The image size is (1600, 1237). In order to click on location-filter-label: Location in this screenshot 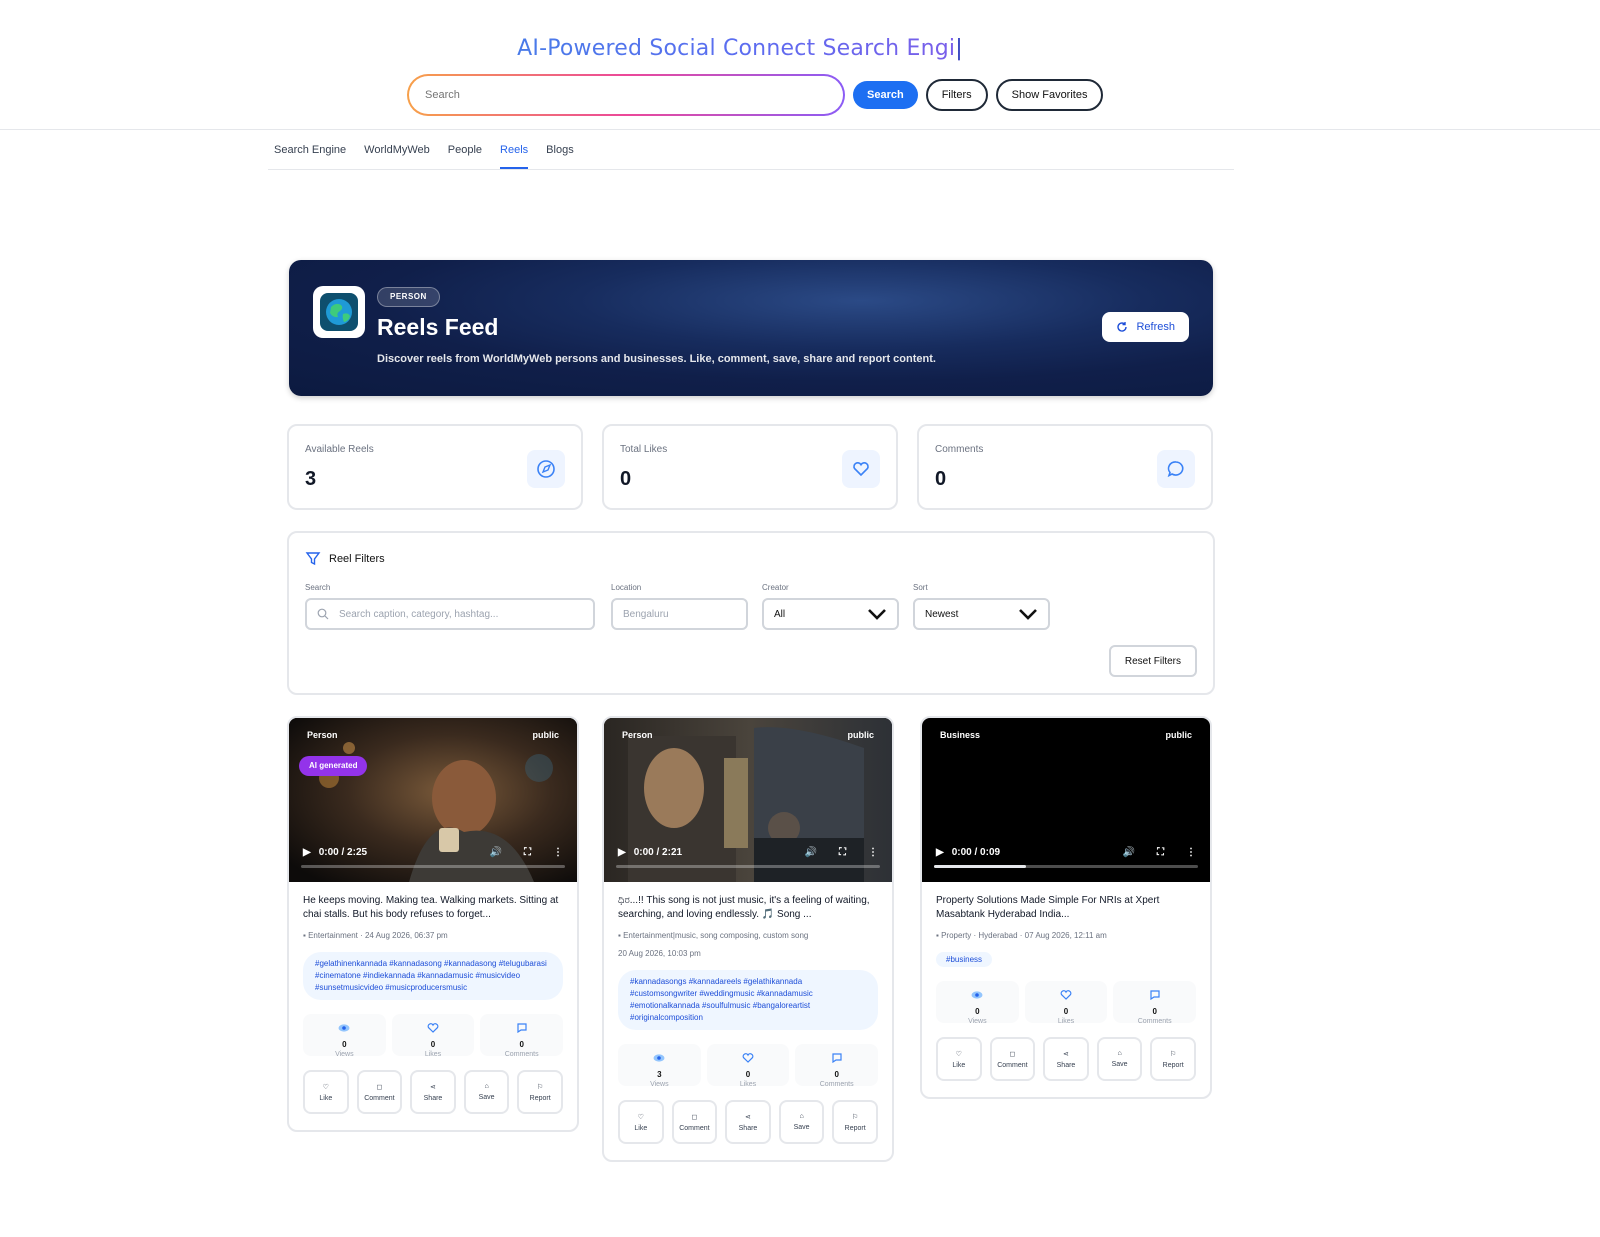, I will do `click(626, 587)`.